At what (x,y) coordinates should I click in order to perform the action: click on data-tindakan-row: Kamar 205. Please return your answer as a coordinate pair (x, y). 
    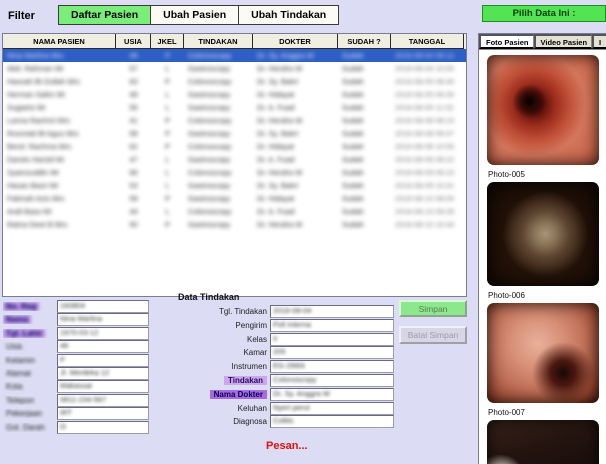
    Looking at the image, I should click on (286, 353).